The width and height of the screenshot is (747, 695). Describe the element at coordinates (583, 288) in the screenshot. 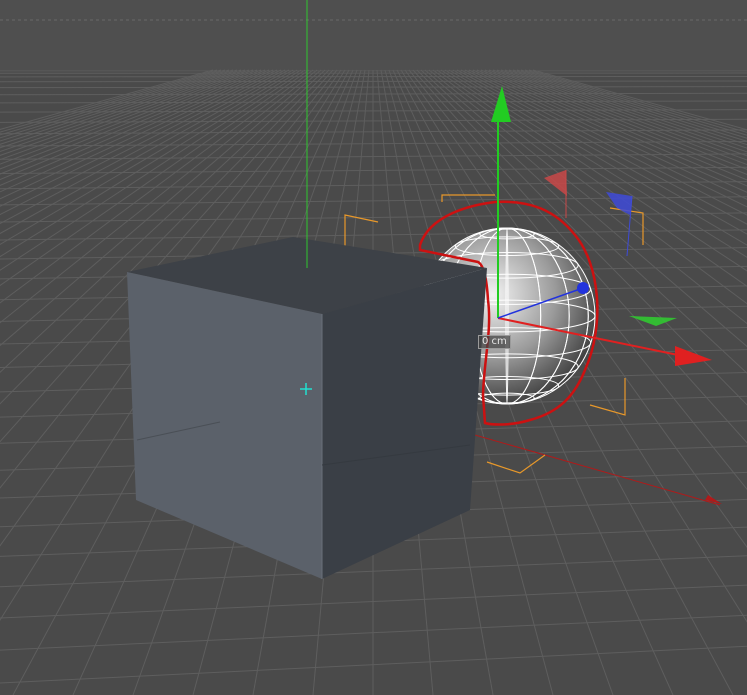

I see `gizmo-z-handle-icon` at that location.